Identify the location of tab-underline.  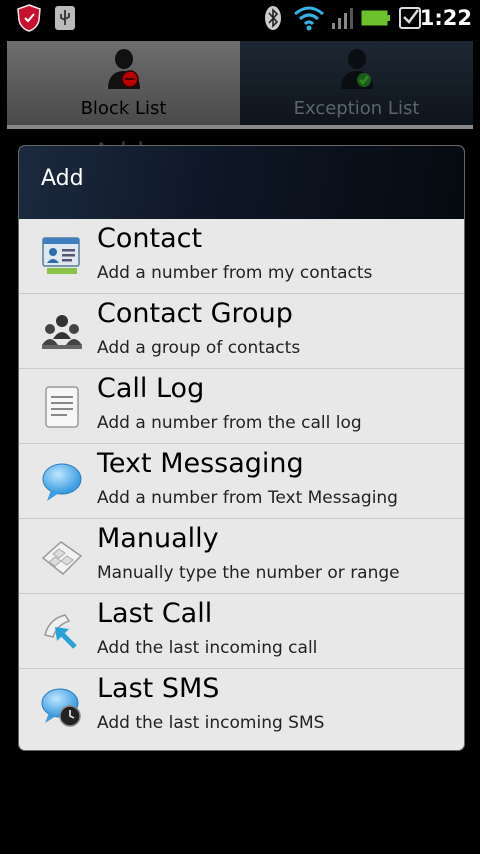
(240, 127).